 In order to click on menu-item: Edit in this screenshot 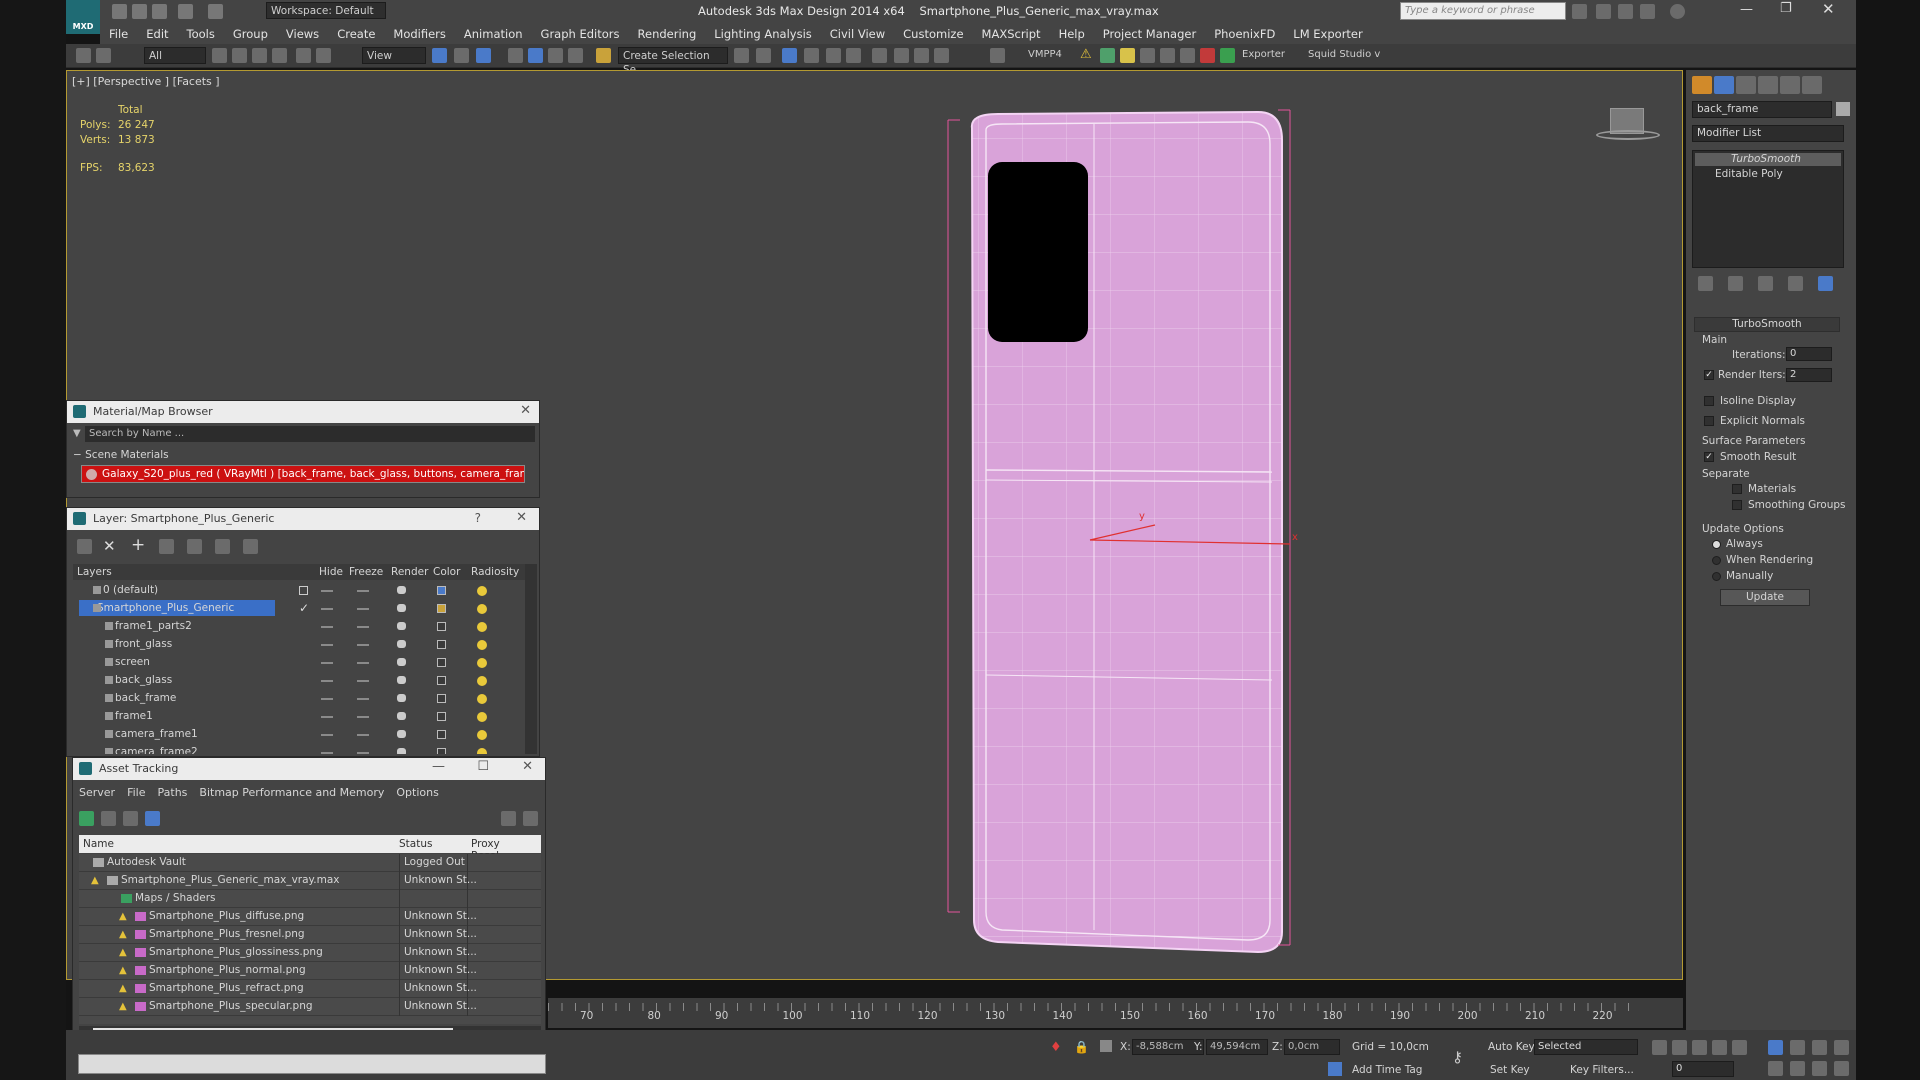, I will do `click(157, 31)`.